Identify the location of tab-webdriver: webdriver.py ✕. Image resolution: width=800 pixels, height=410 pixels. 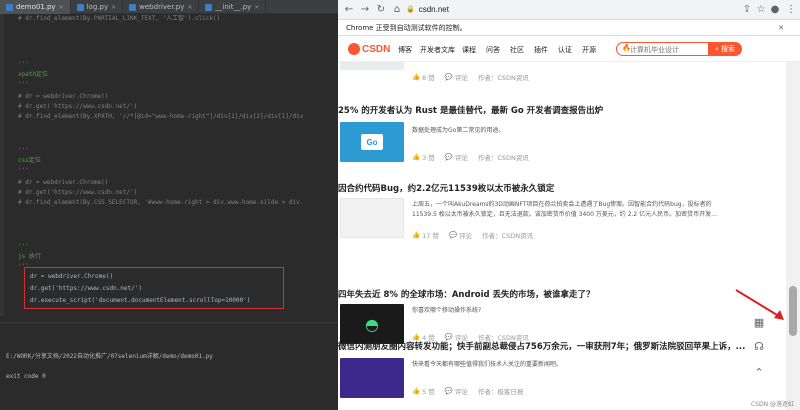
(161, 7).